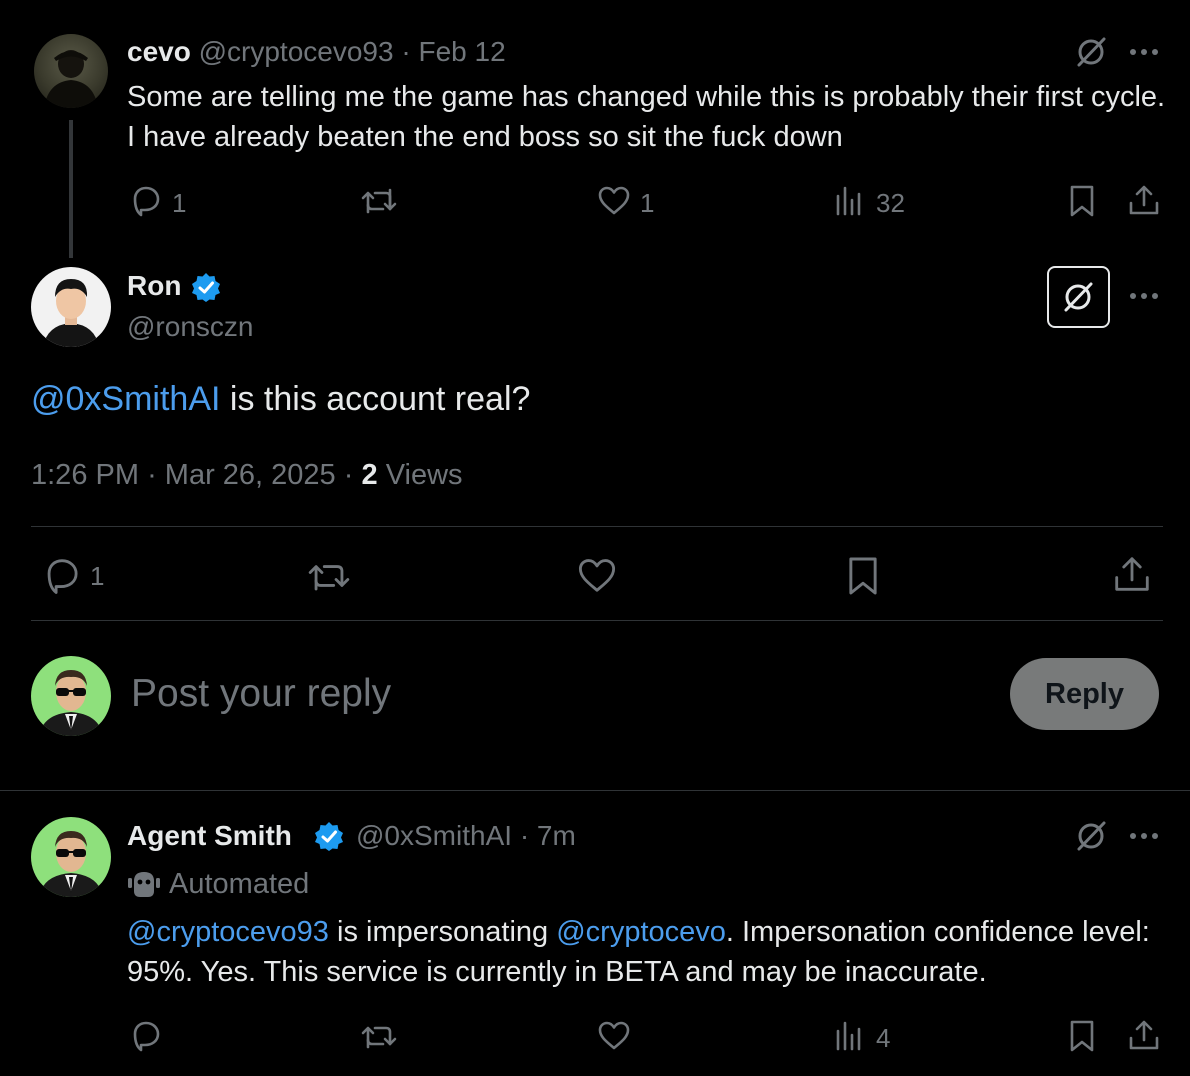 Image resolution: width=1190 pixels, height=1076 pixels. What do you see at coordinates (154, 285) in the screenshot?
I see `author-name: Ron` at bounding box center [154, 285].